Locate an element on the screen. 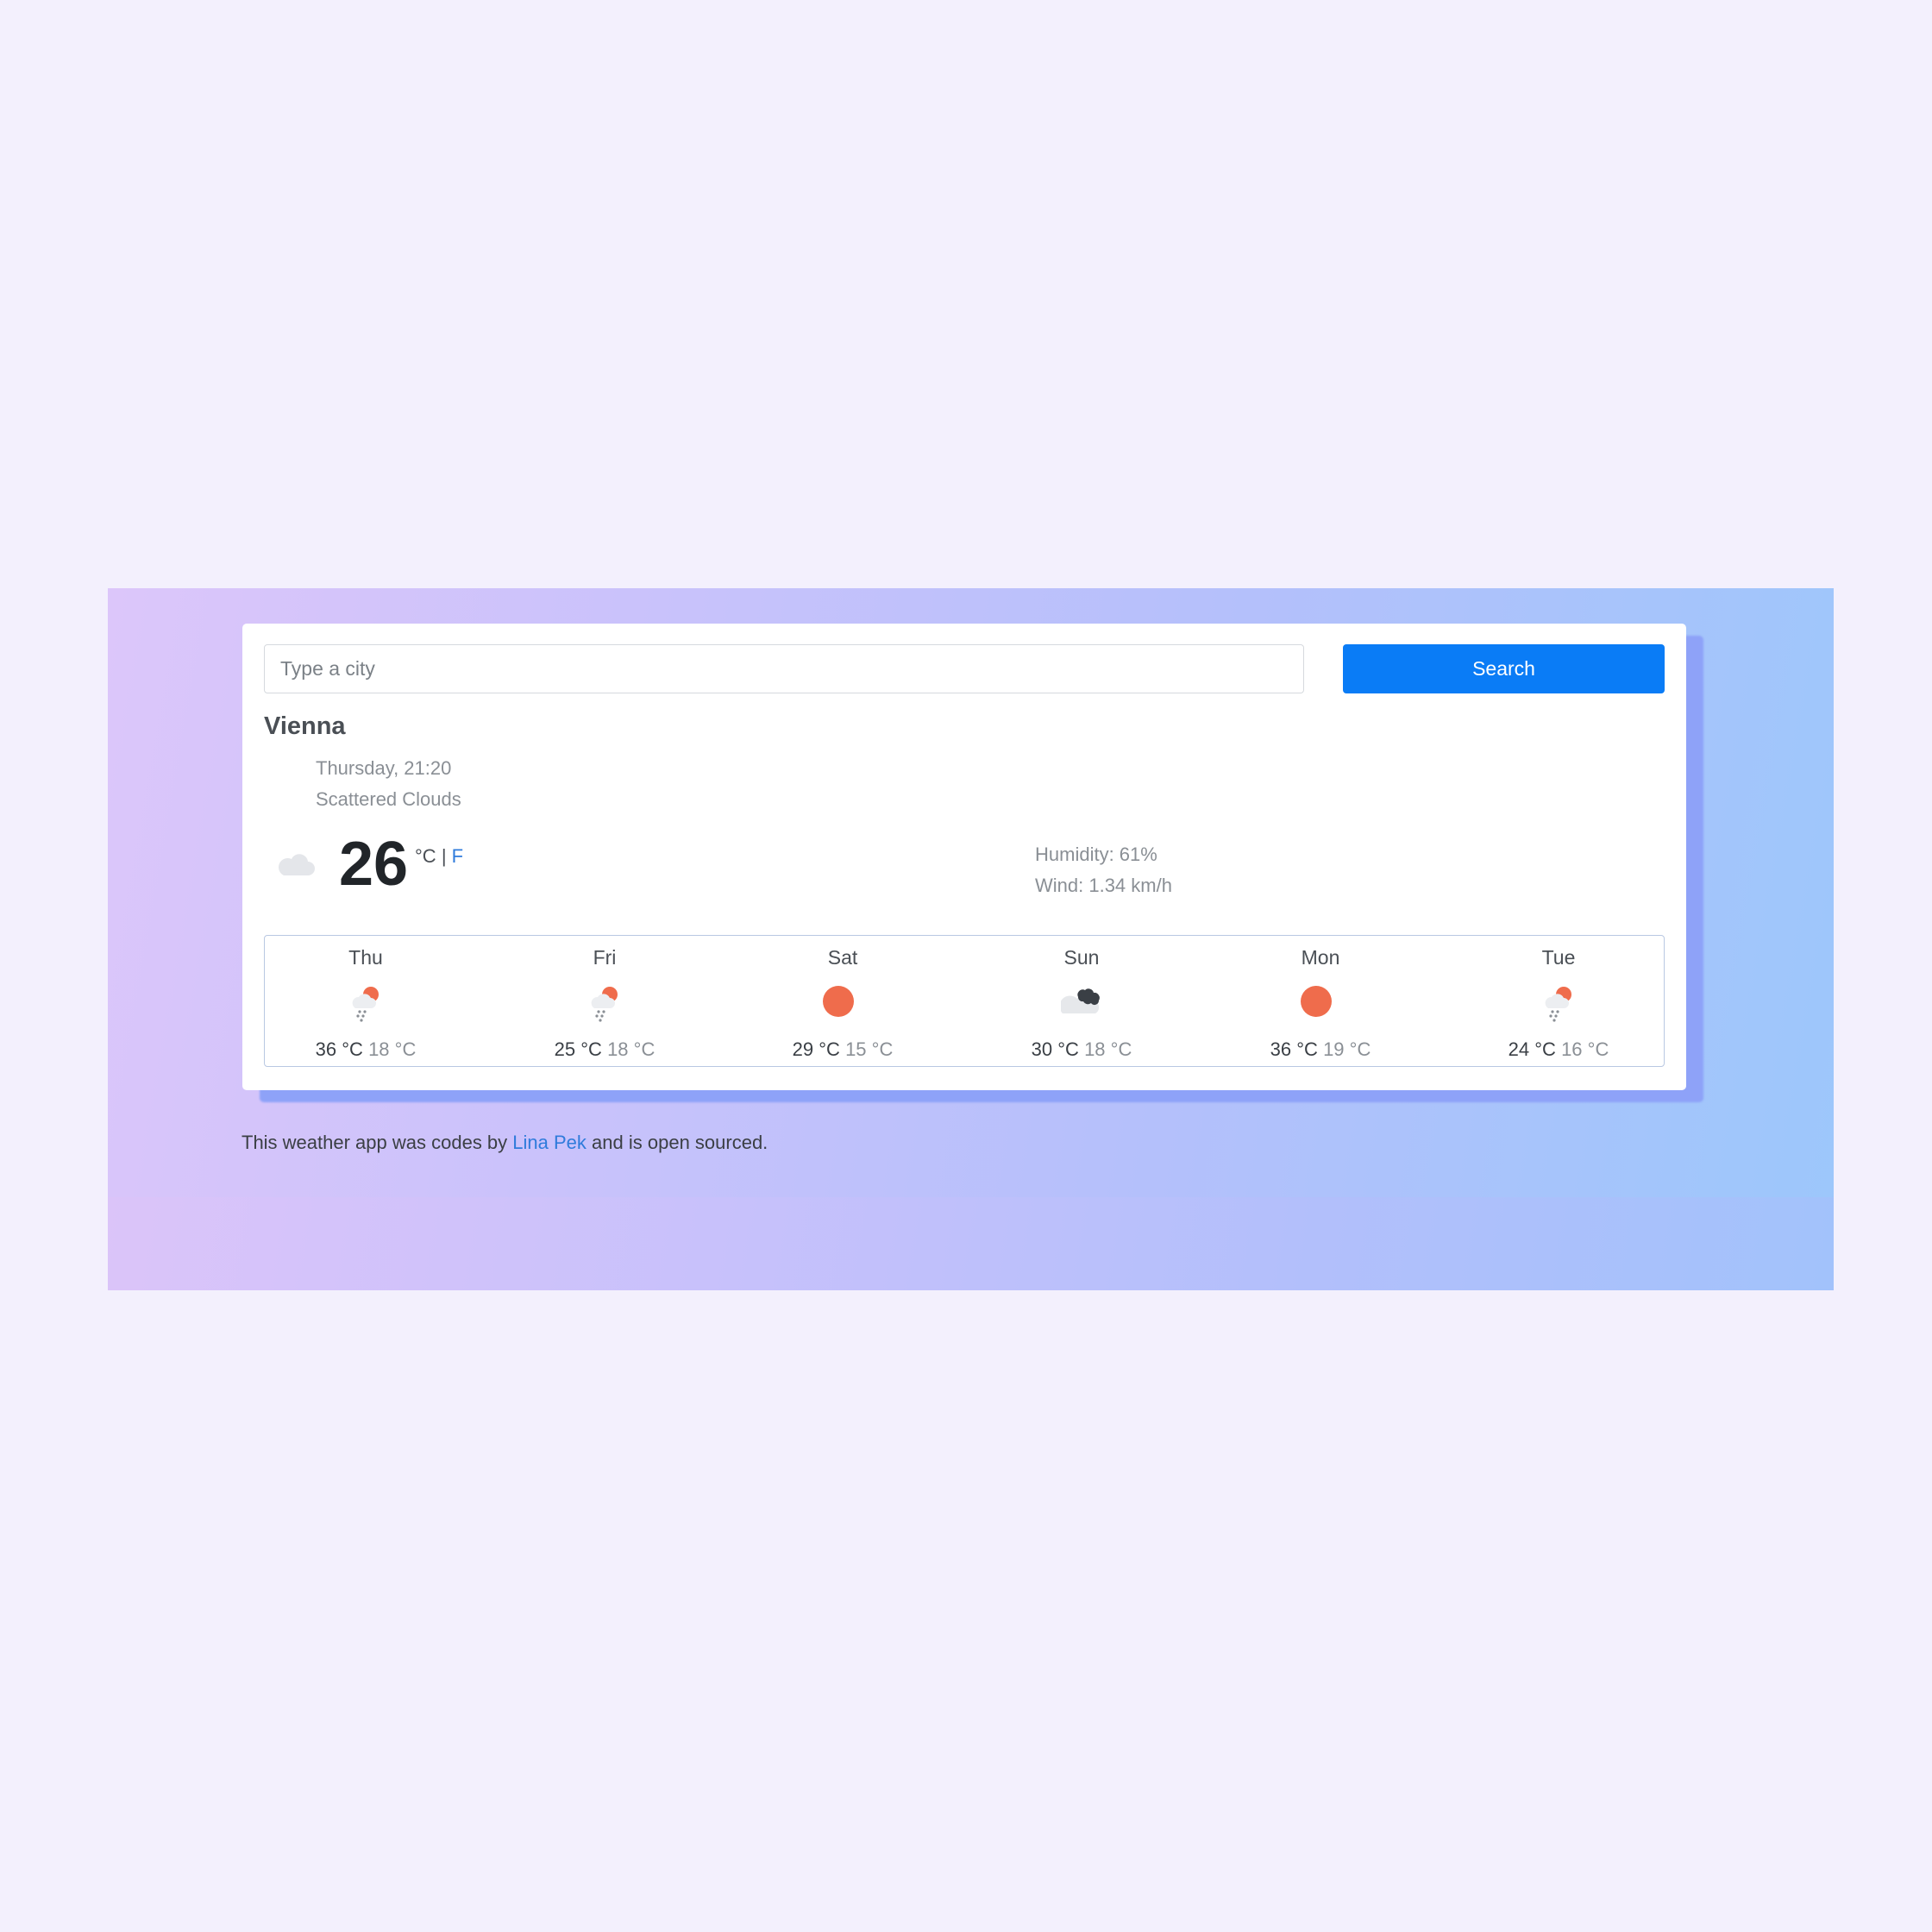 This screenshot has height=1932, width=1932. forecast-day-name: Sat is located at coordinates (843, 958).